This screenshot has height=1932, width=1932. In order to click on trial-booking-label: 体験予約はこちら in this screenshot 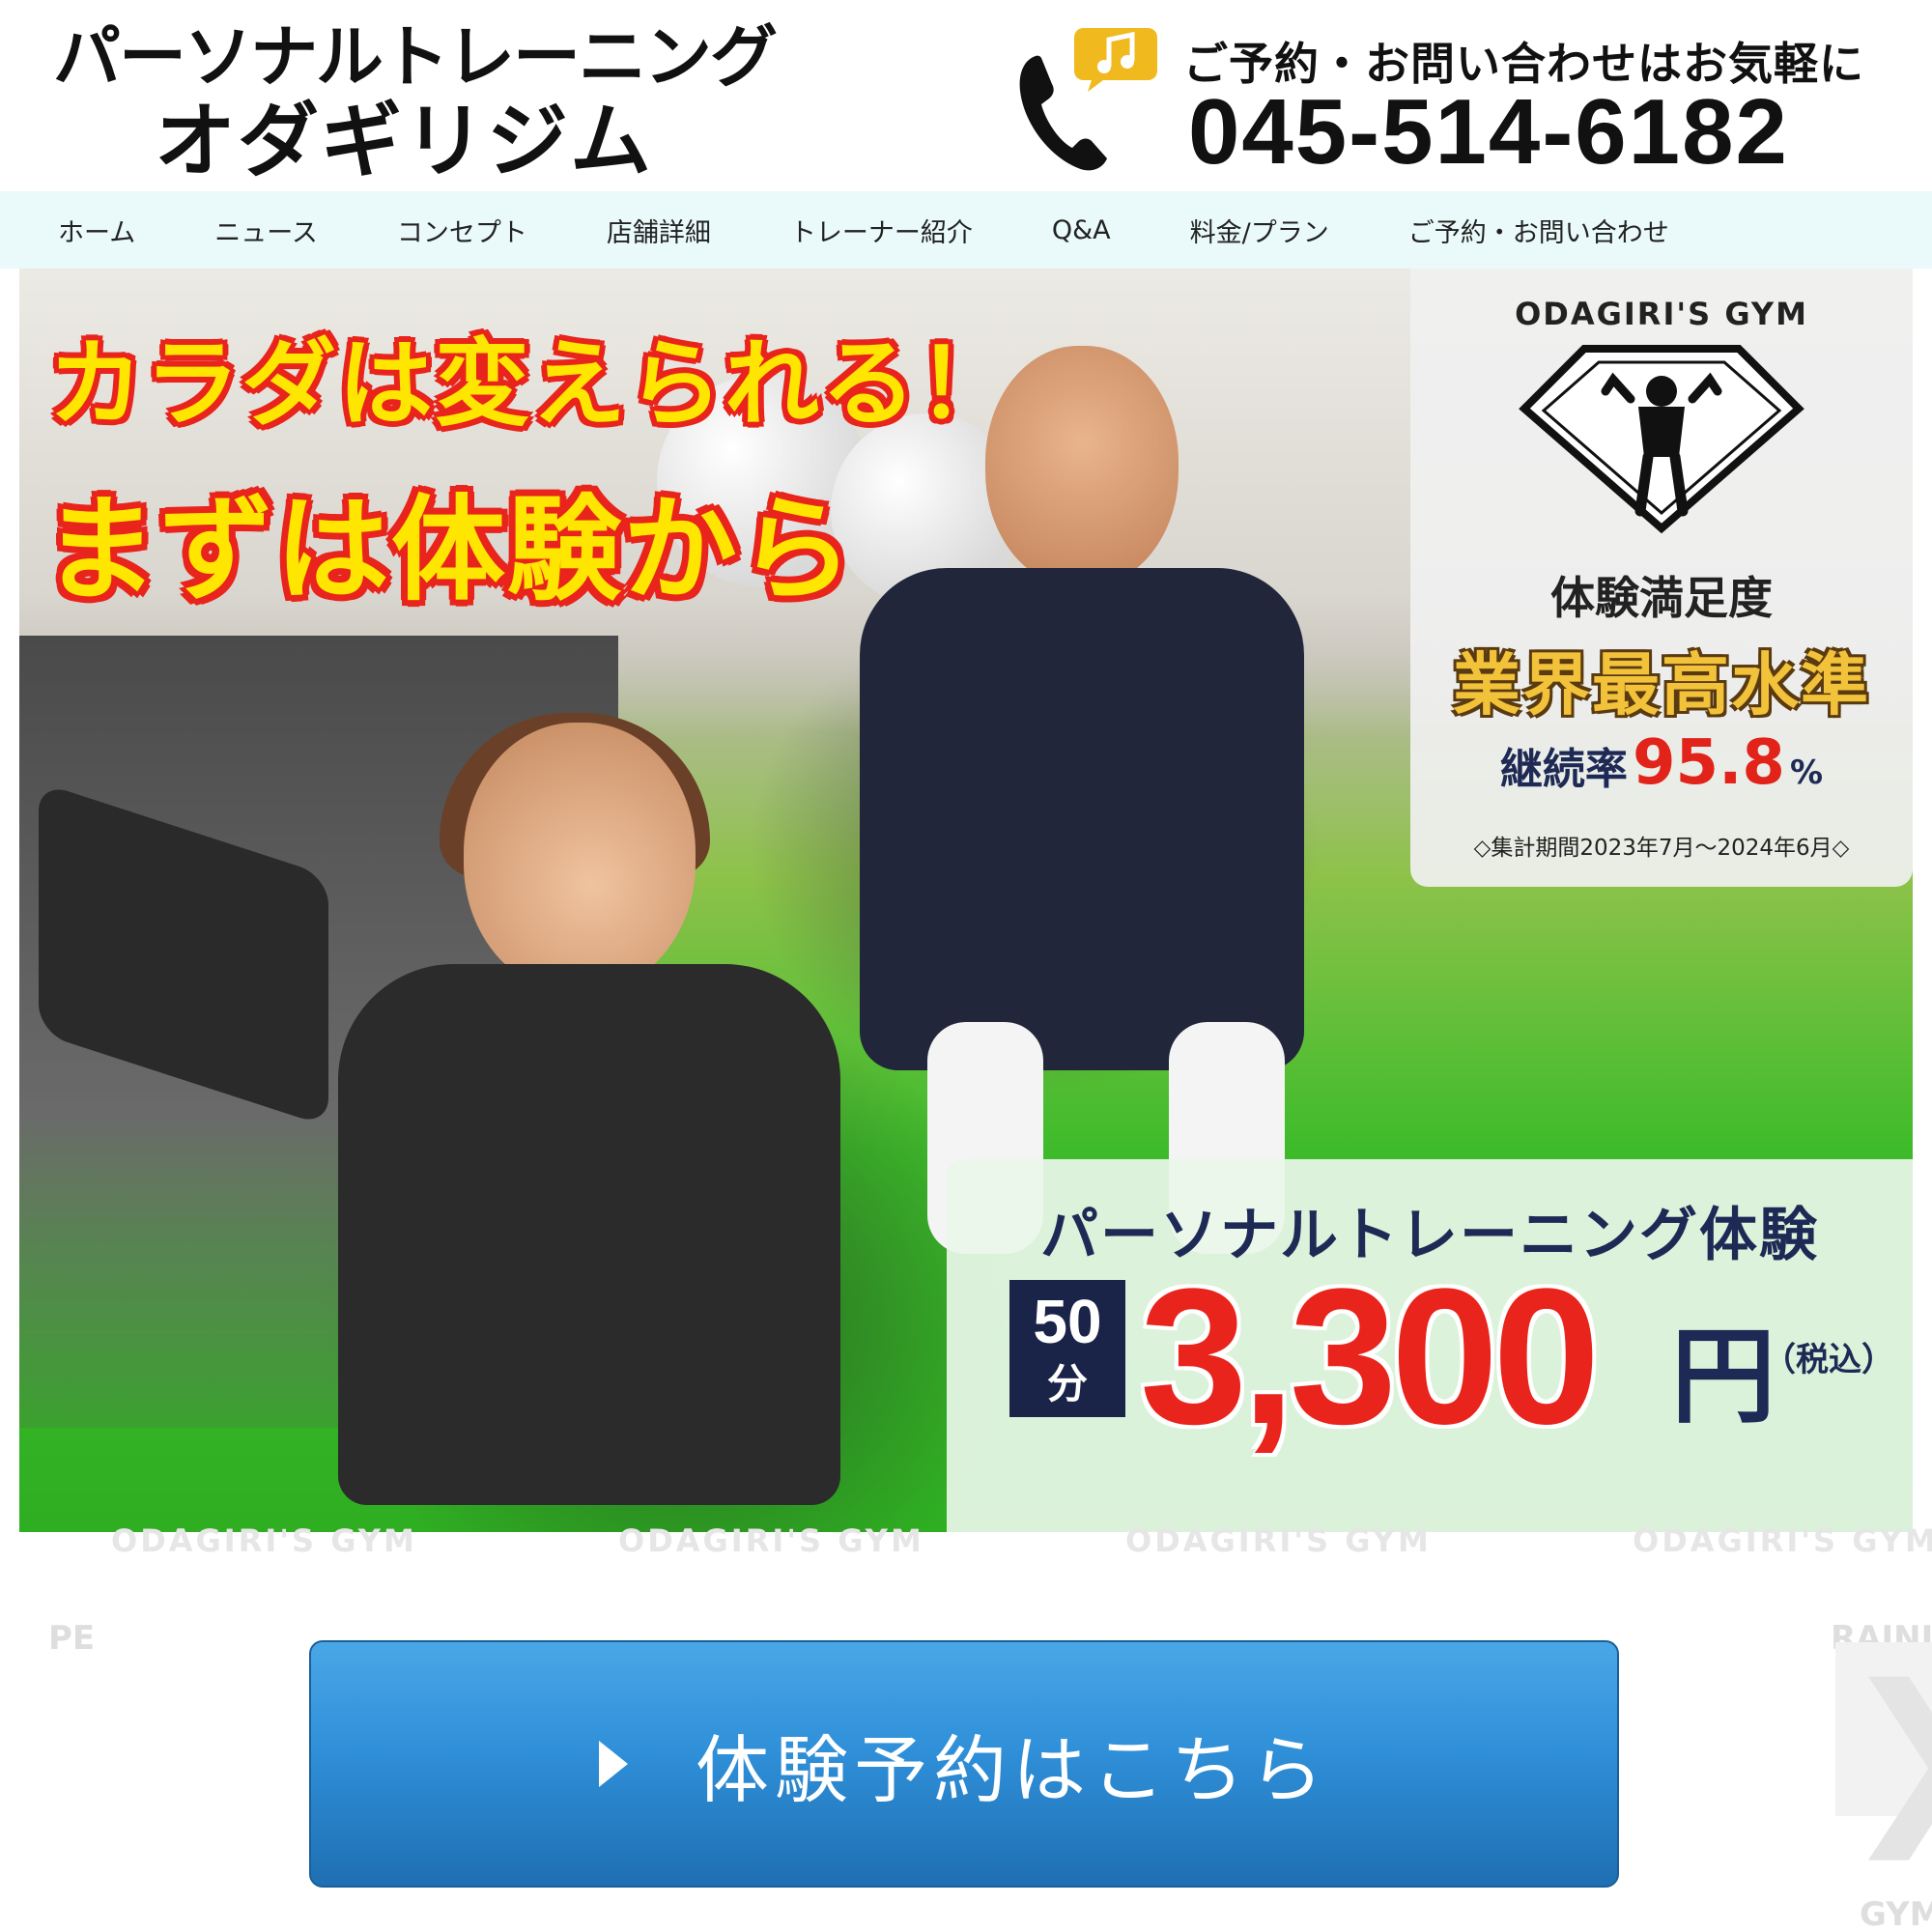, I will do `click(1012, 1770)`.